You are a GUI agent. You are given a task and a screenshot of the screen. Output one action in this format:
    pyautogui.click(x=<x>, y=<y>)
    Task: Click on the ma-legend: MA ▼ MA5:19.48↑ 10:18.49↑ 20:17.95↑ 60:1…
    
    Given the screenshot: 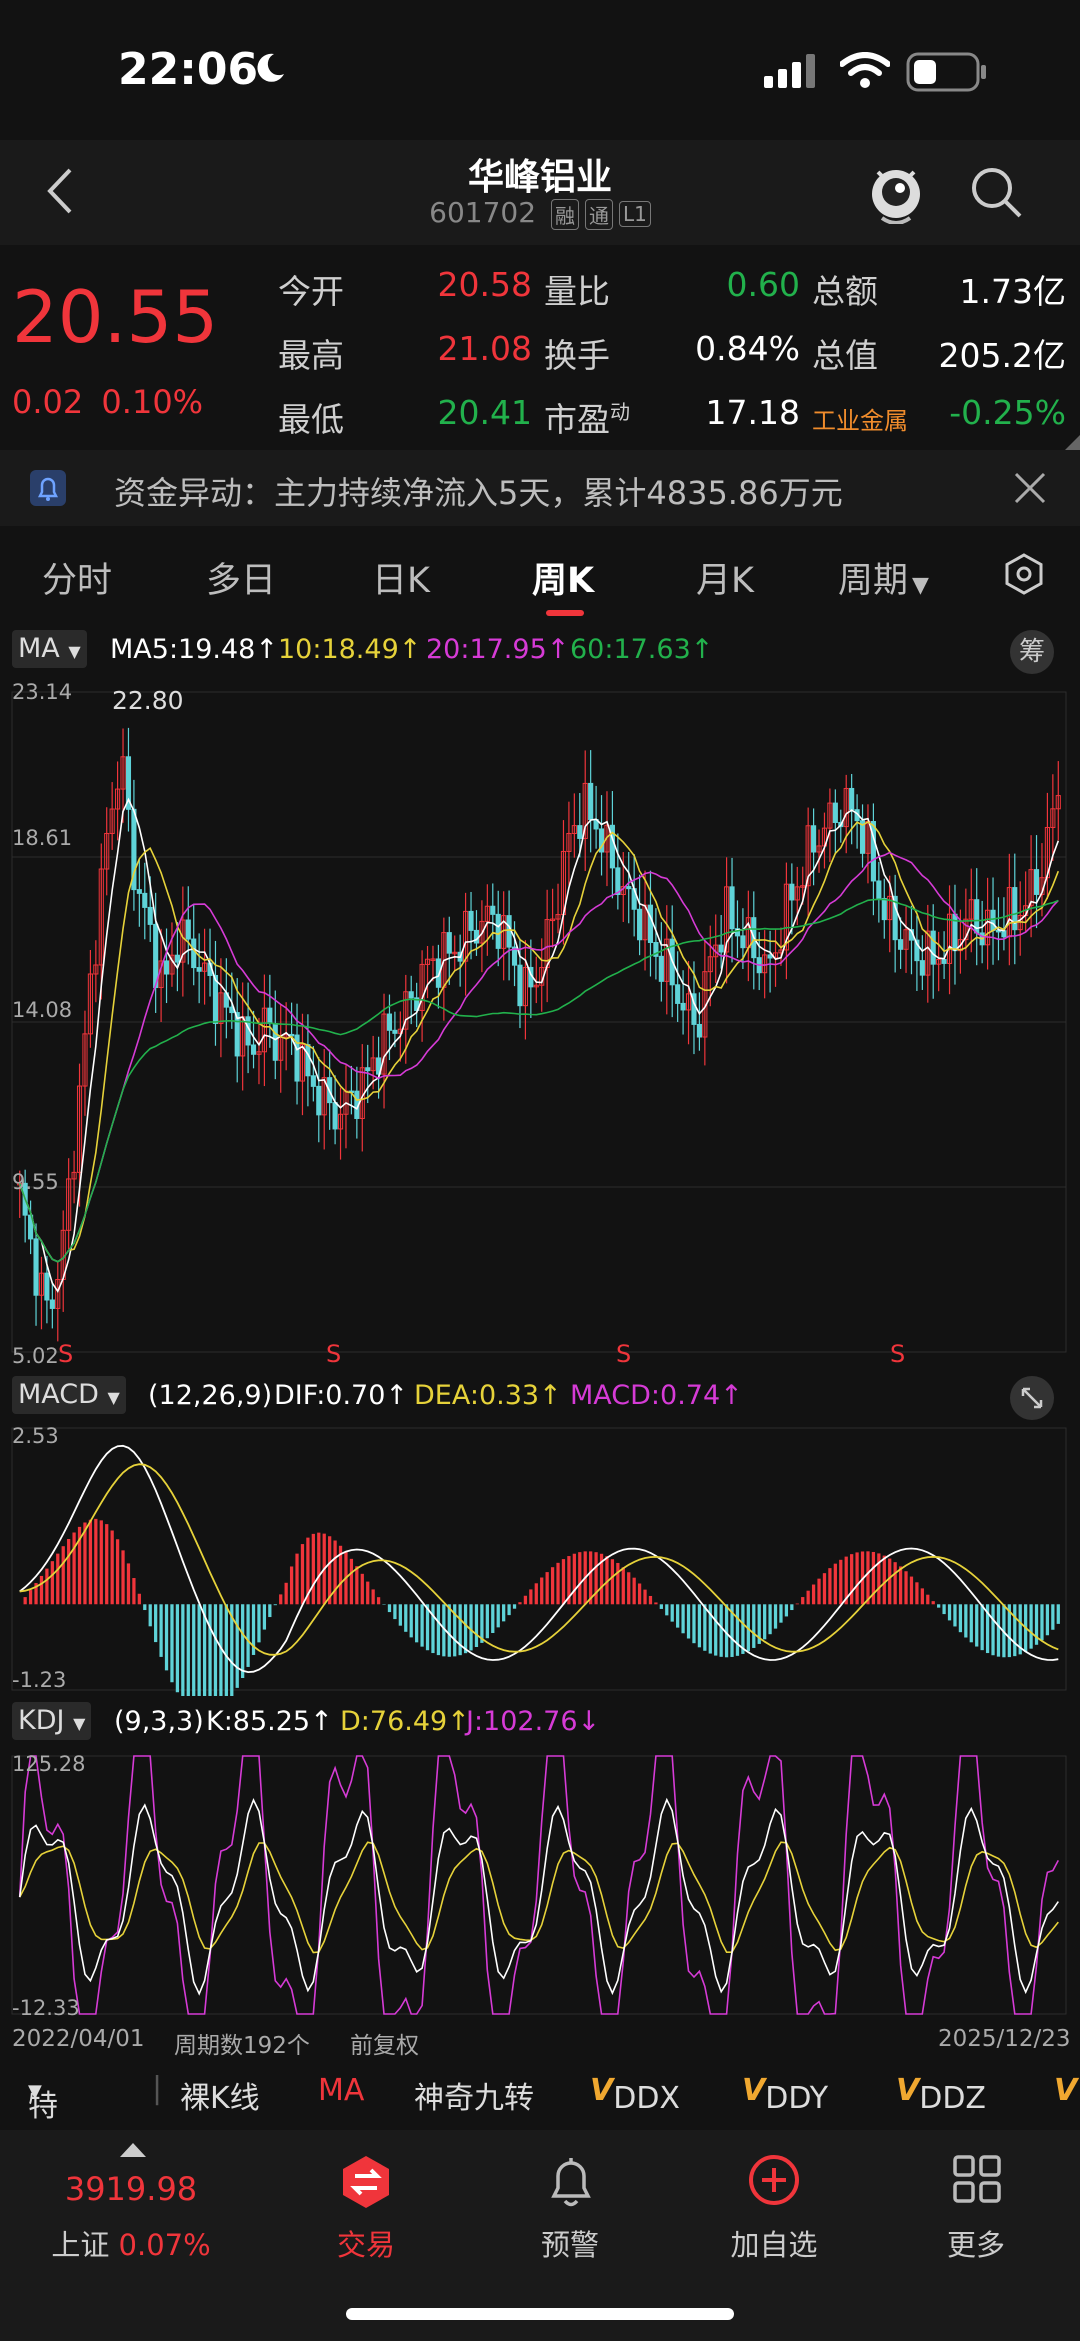 What is the action you would take?
    pyautogui.click(x=540, y=652)
    